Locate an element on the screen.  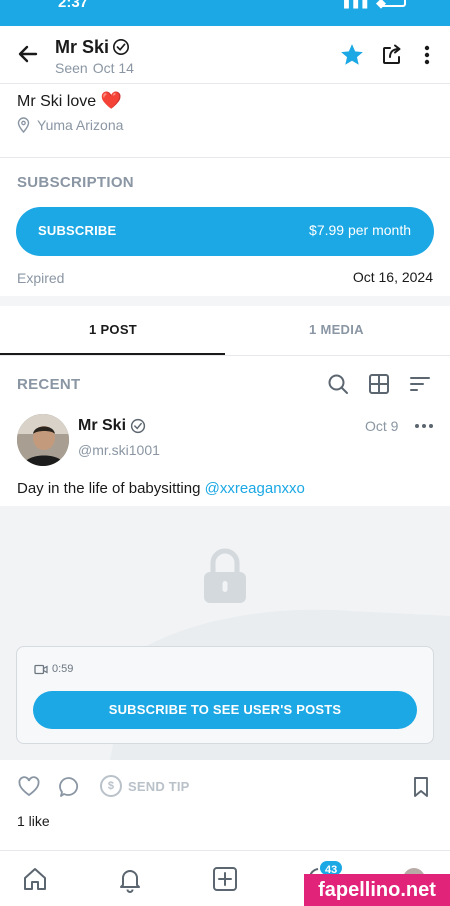
tab-posts: 1 POST is located at coordinates (113, 329).